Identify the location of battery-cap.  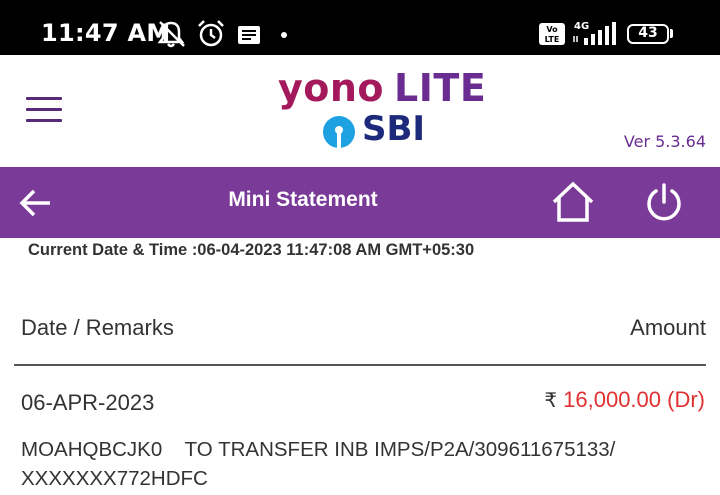
(671, 33).